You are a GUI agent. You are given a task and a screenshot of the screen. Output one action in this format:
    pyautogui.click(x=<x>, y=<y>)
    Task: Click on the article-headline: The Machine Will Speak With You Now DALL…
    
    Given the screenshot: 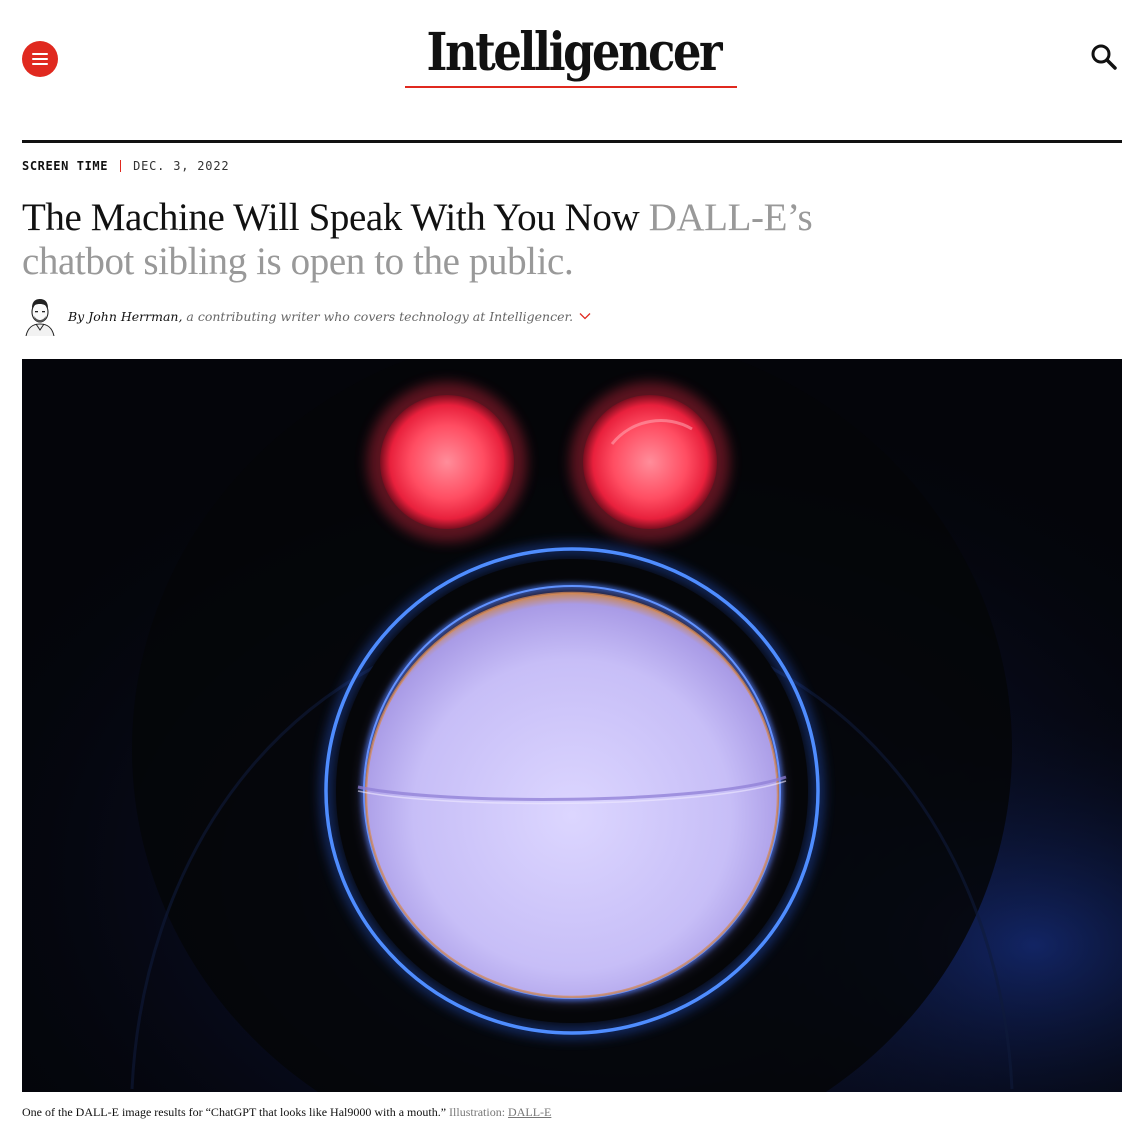 What is the action you would take?
    pyautogui.click(x=472, y=240)
    